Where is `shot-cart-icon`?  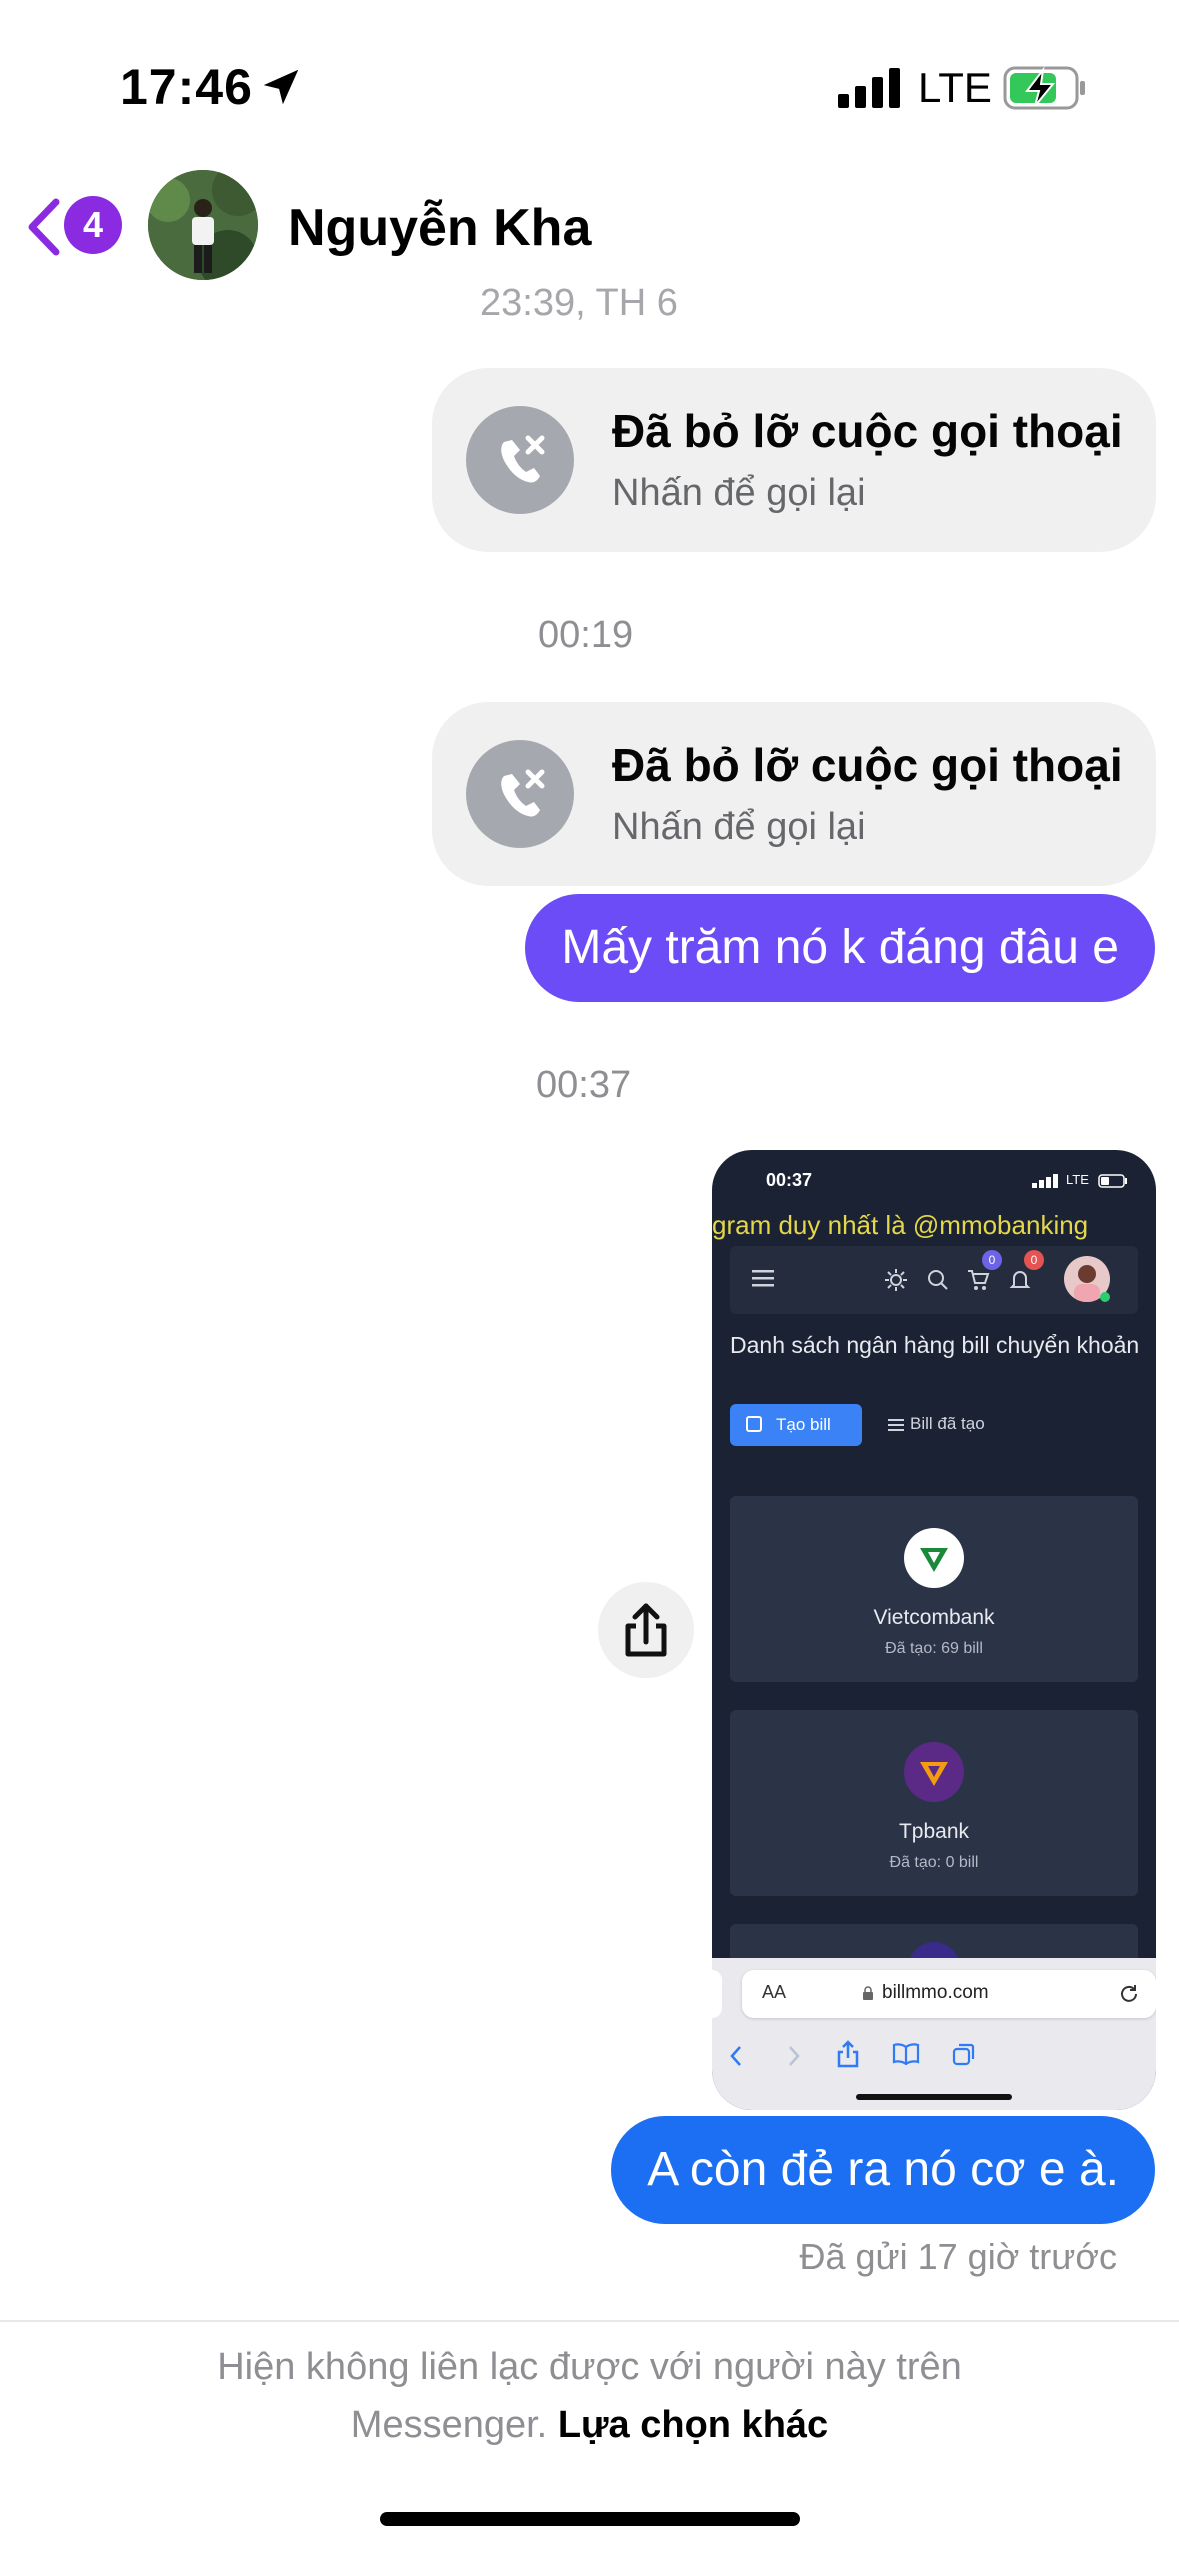 shot-cart-icon is located at coordinates (979, 1280).